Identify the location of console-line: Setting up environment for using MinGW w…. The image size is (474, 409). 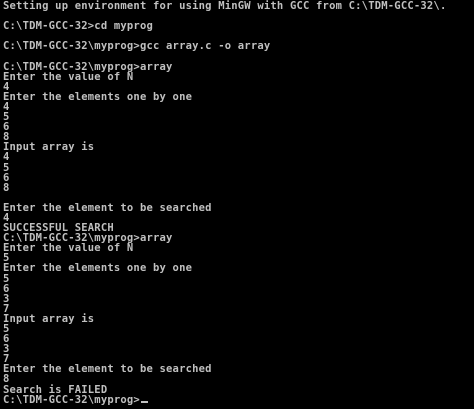
(225, 6).